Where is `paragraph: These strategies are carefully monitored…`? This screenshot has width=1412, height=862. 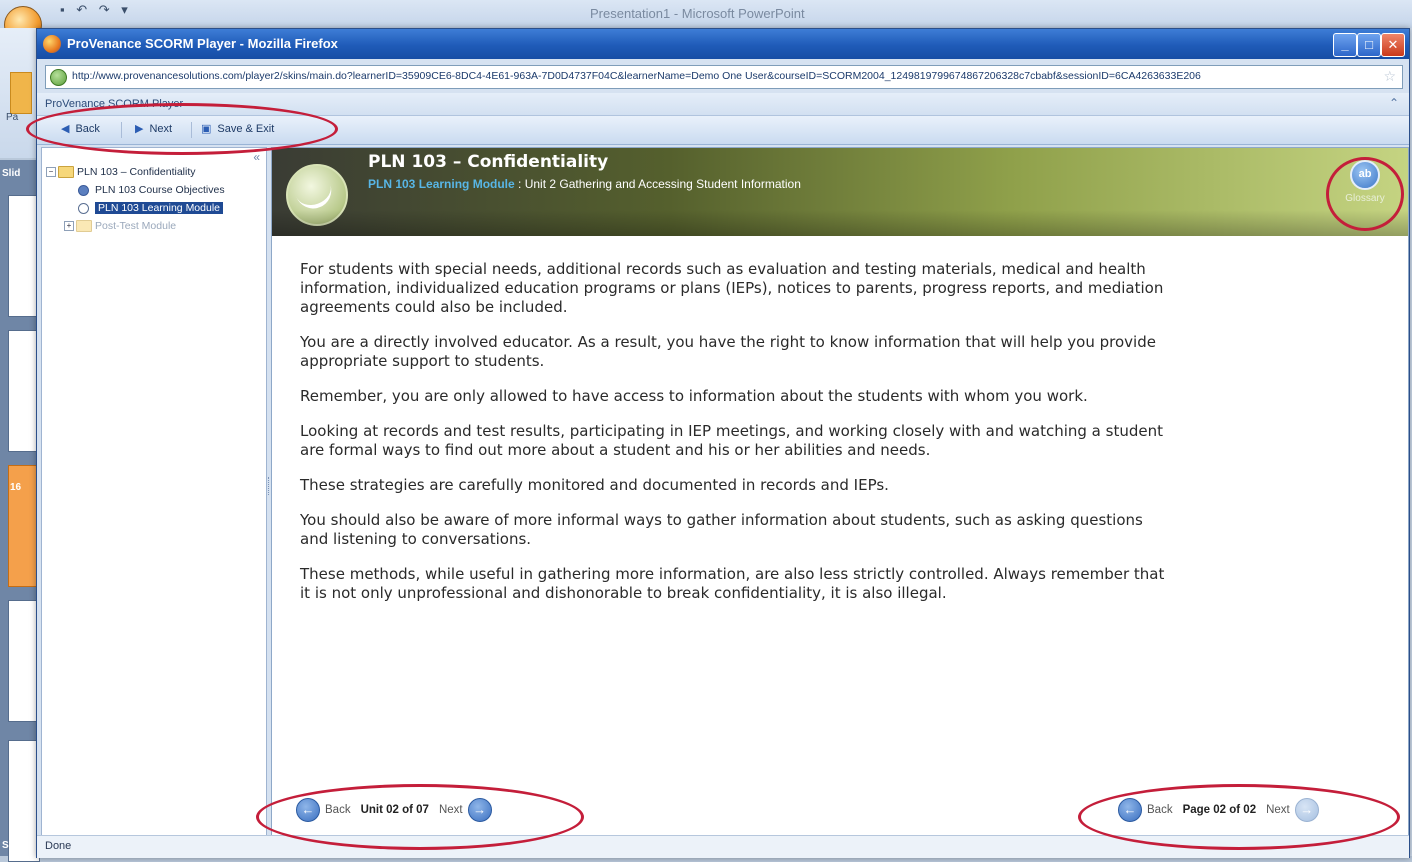
paragraph: These strategies are carefully monitored… is located at coordinates (594, 485).